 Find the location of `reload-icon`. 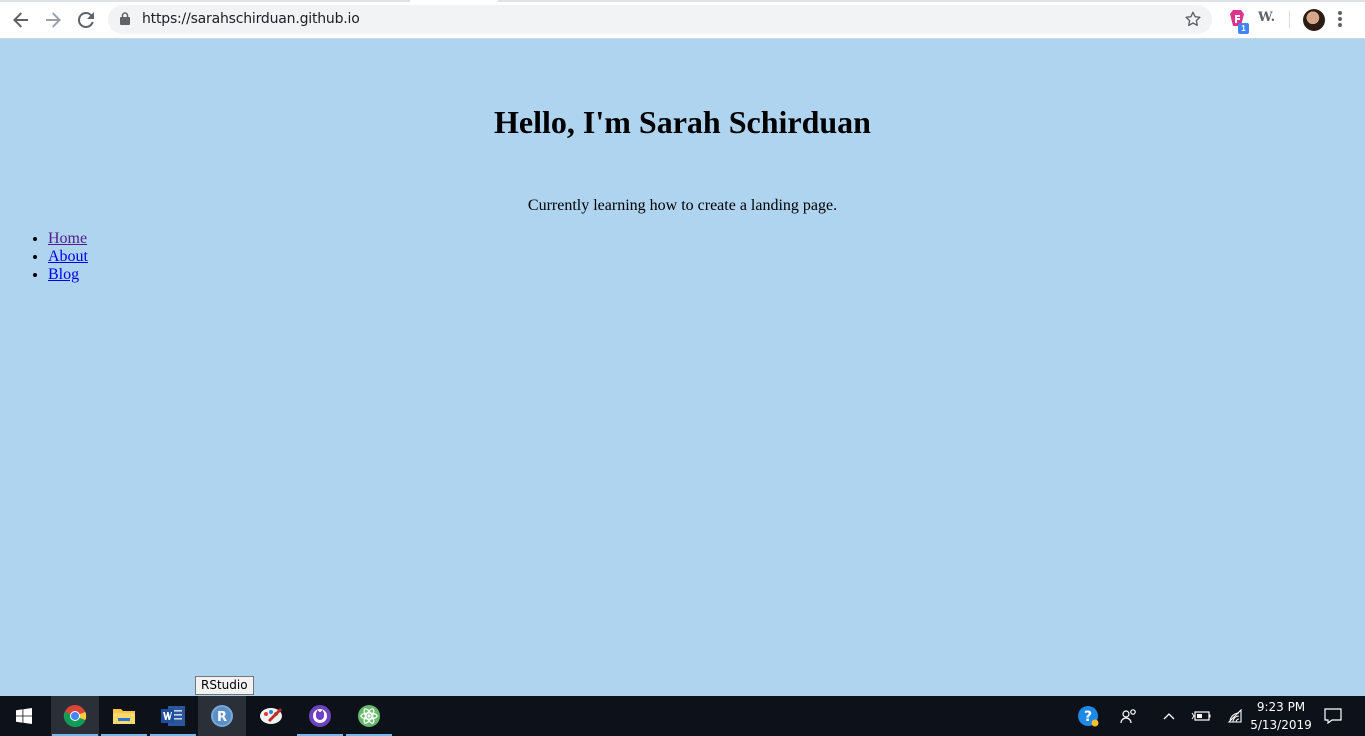

reload-icon is located at coordinates (86, 20).